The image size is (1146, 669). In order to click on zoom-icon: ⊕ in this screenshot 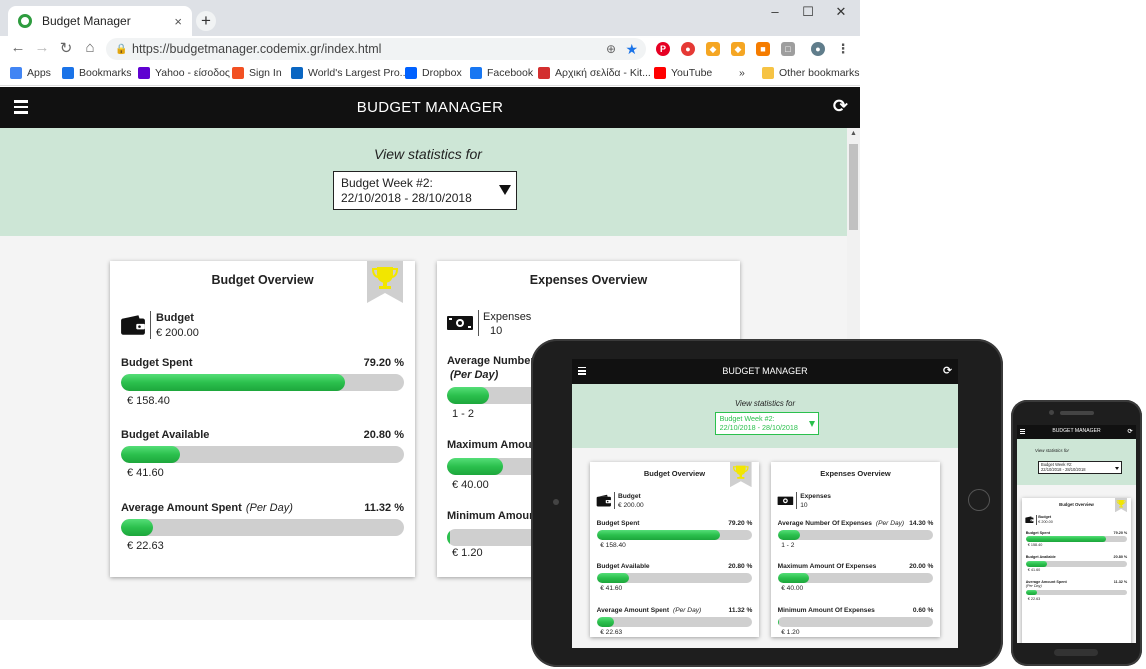, I will do `click(611, 49)`.